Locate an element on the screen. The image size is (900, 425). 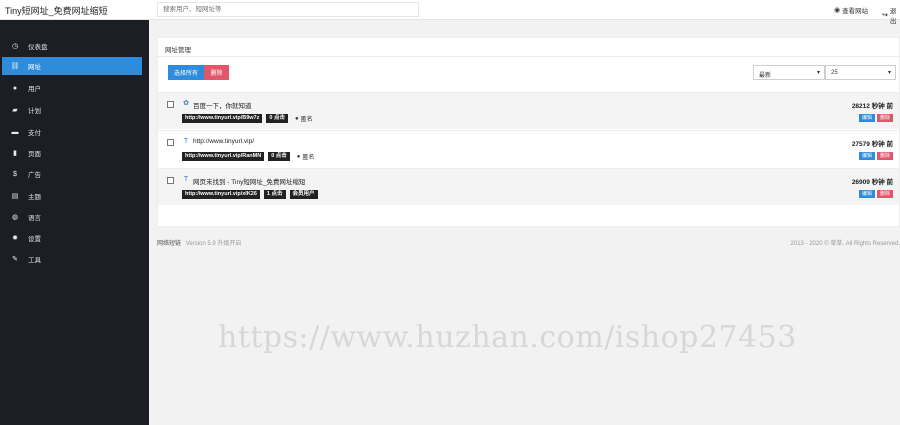
sidebar-item-plans: ▰ 计划 is located at coordinates (72, 110).